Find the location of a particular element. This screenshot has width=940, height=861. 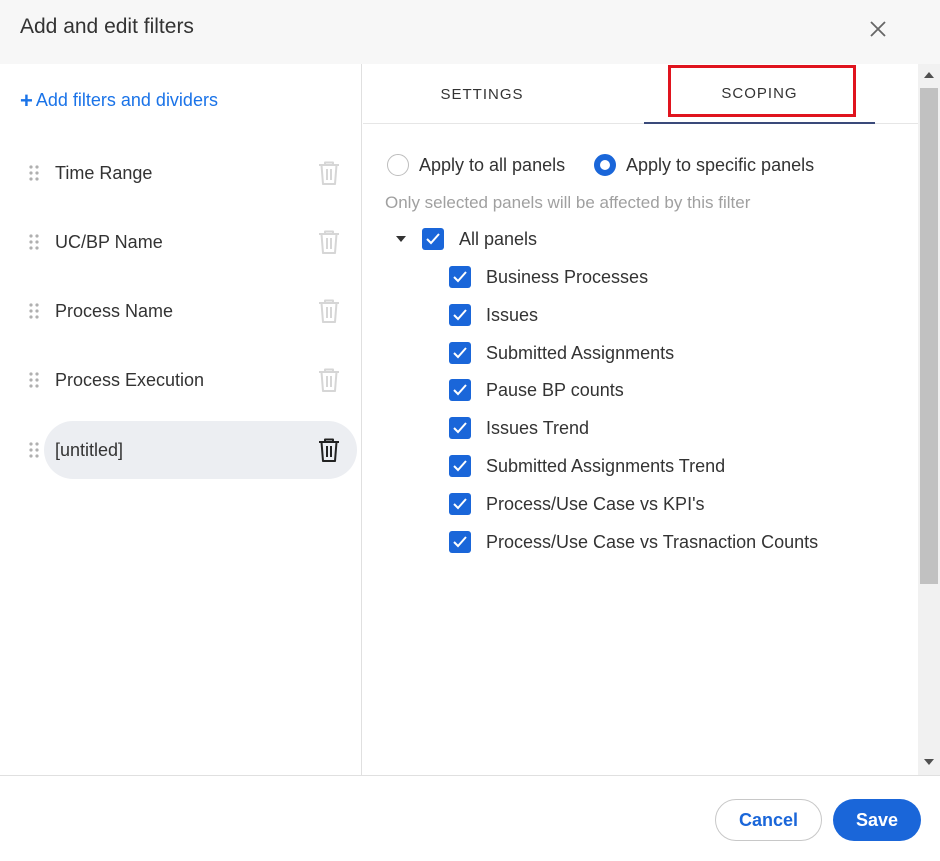

save-button: Save is located at coordinates (877, 820).